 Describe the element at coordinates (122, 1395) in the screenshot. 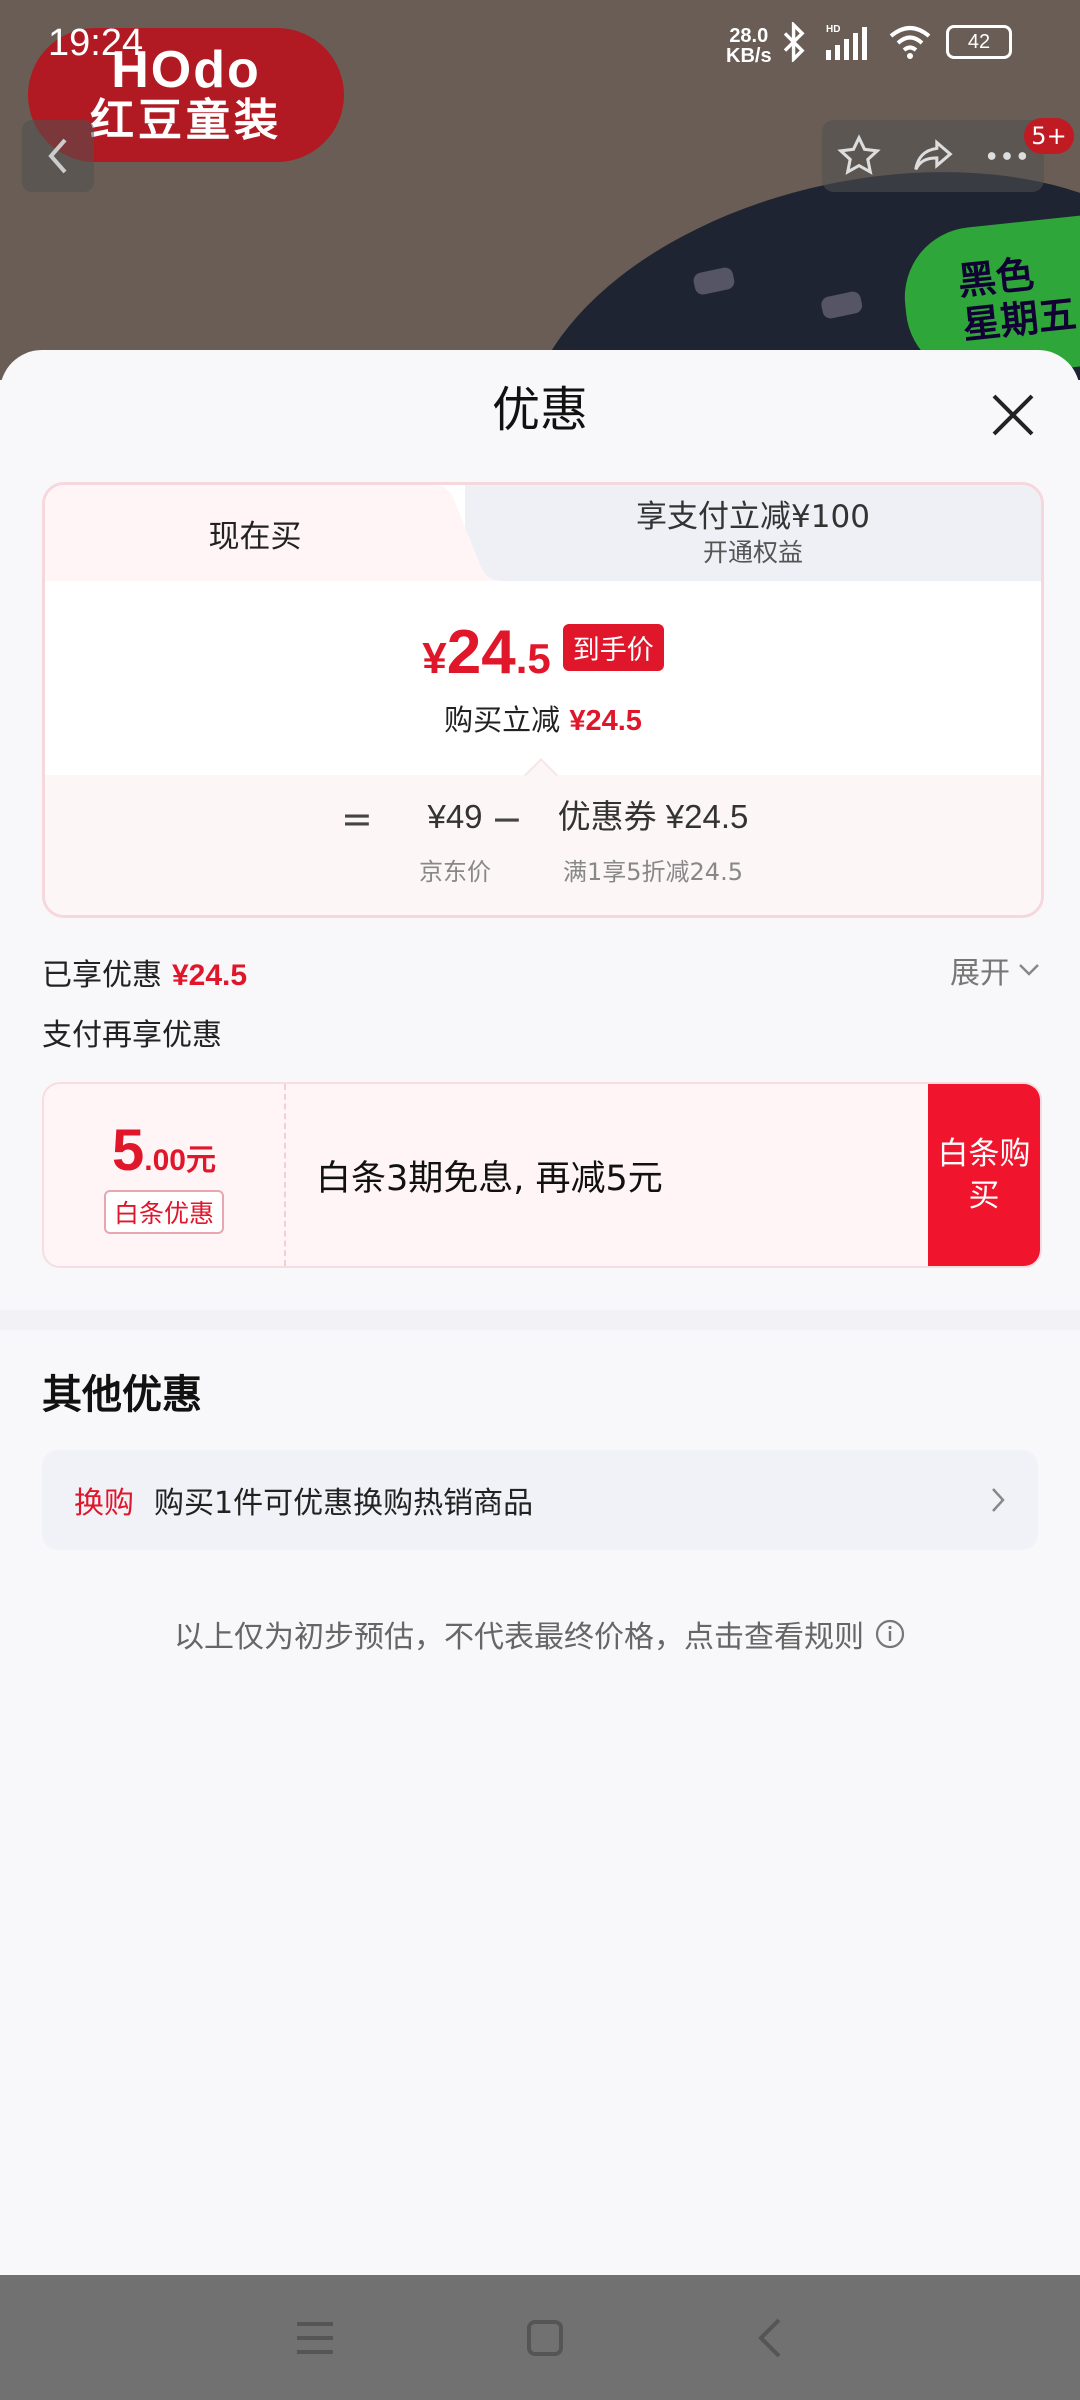

I see `other-offers-title: 其他优惠` at that location.